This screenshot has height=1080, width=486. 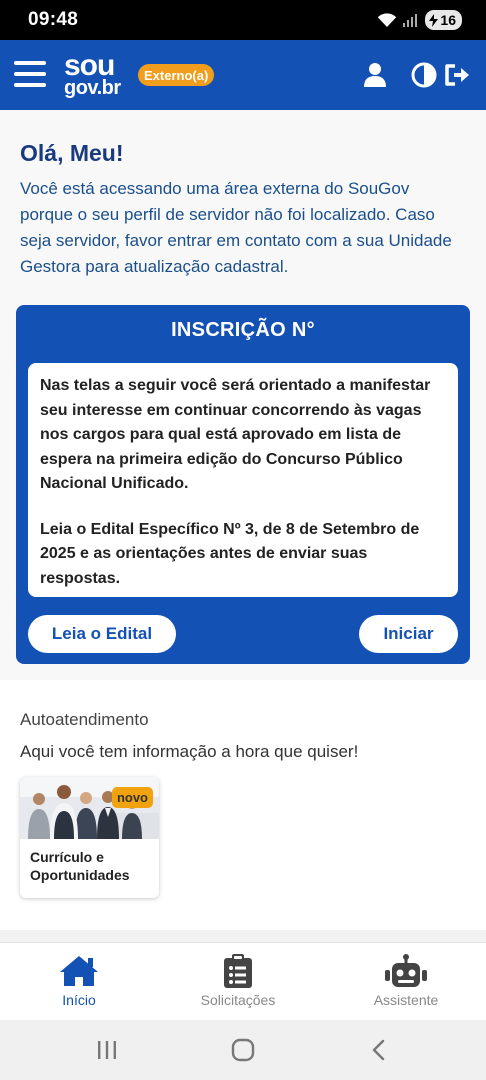 What do you see at coordinates (72, 153) in the screenshot?
I see `greeting-title: Olá, Meu!` at bounding box center [72, 153].